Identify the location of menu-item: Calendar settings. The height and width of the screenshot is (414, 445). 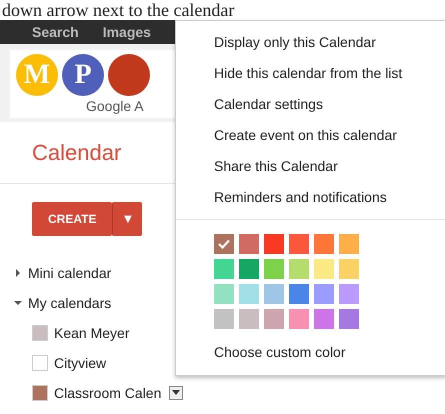
(310, 104).